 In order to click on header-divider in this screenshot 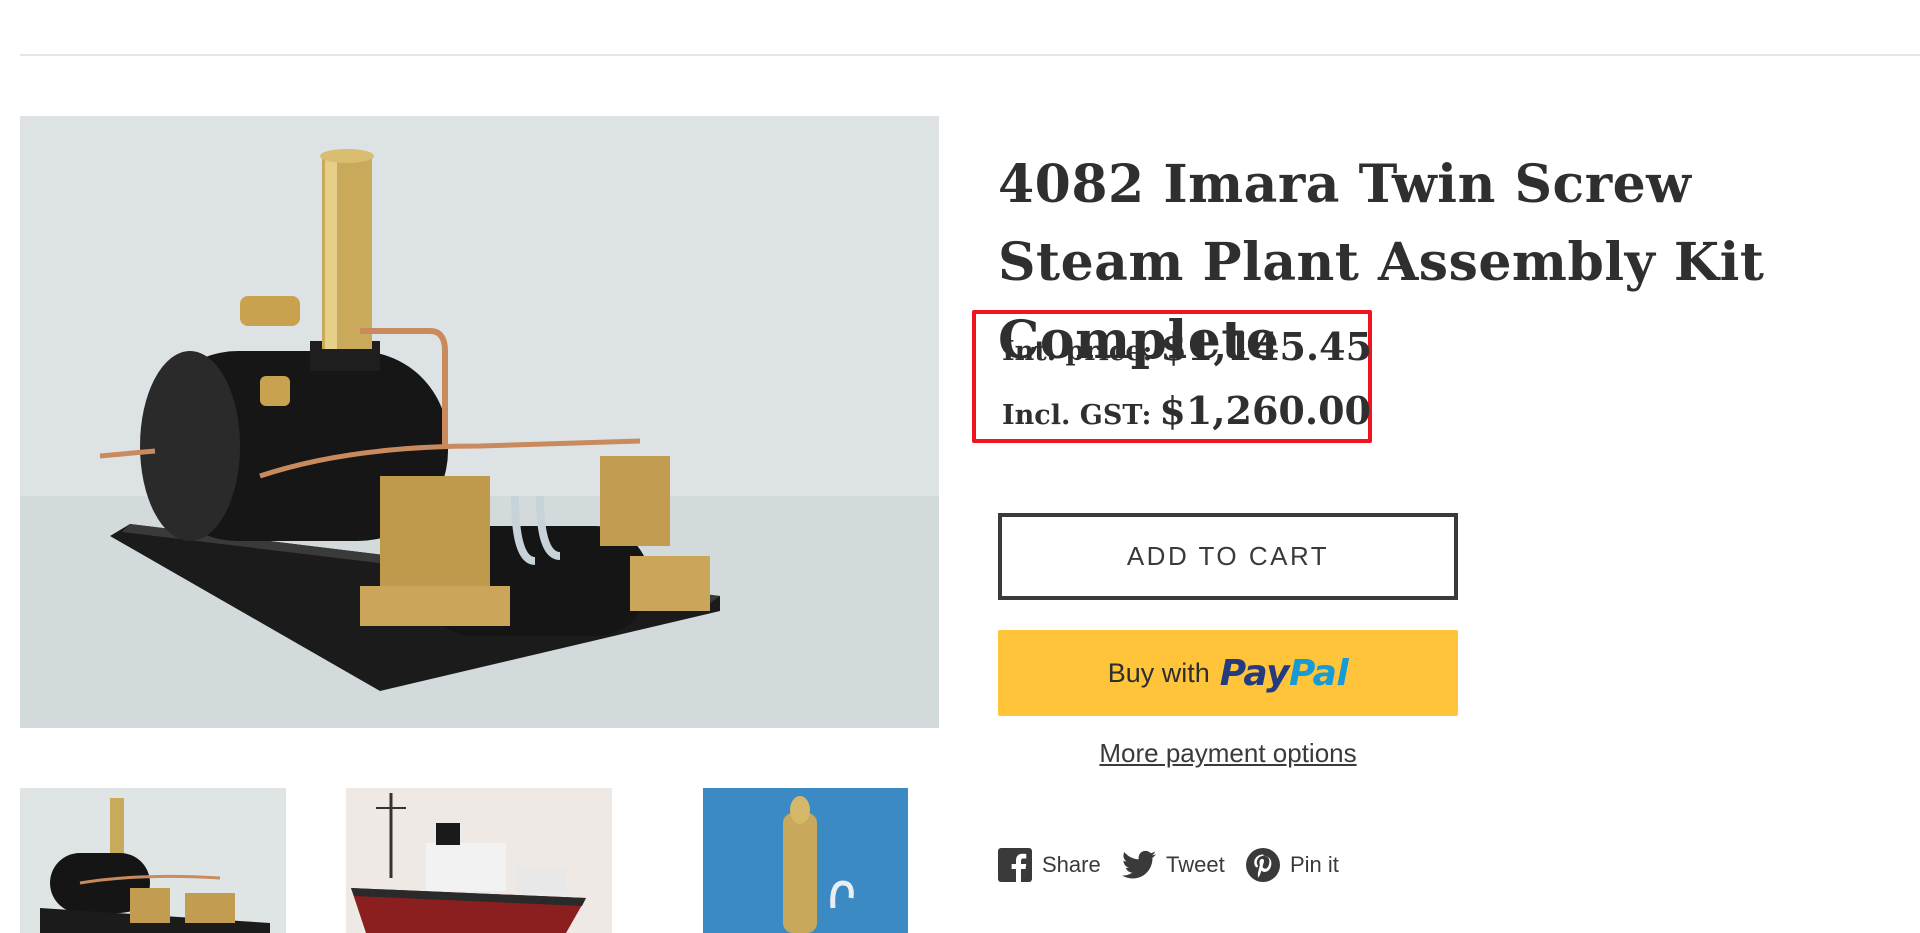, I will do `click(970, 55)`.